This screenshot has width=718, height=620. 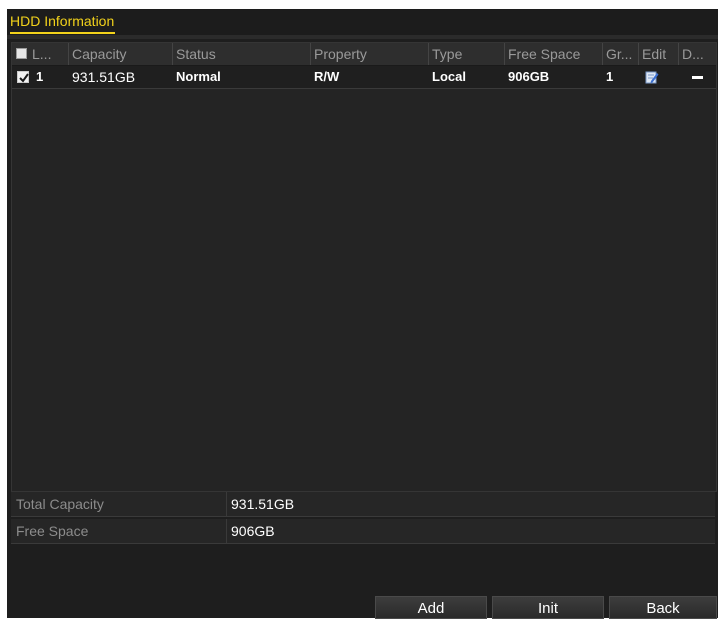 I want to click on cell-capacity: 931.51GB, so click(x=104, y=77).